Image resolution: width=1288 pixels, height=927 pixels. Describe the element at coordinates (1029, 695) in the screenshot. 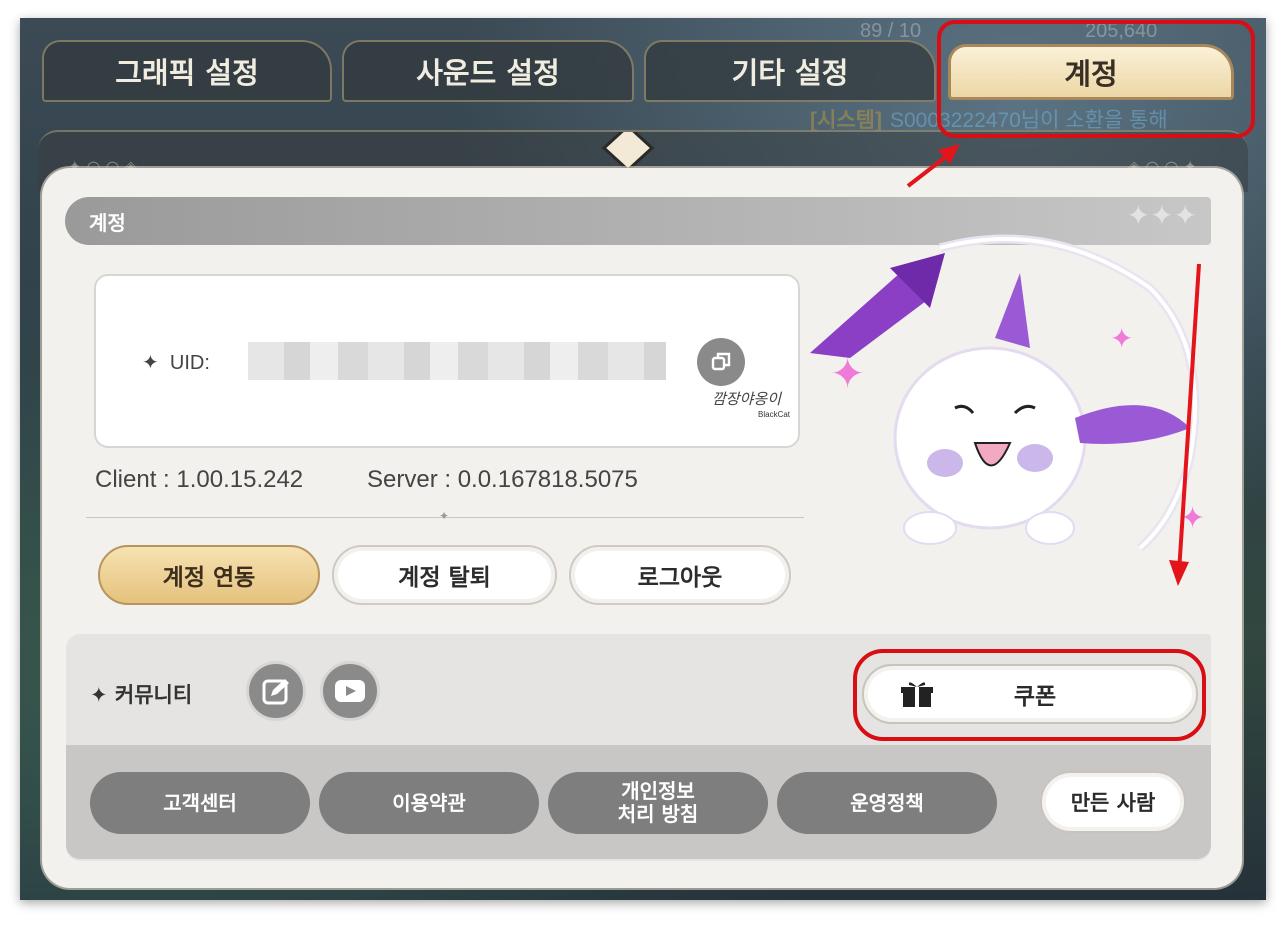

I see `highlight-coupon-button` at that location.